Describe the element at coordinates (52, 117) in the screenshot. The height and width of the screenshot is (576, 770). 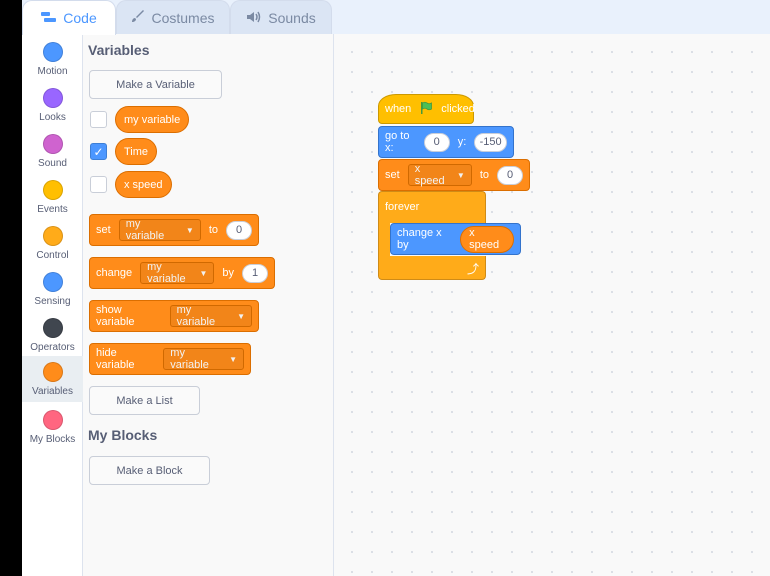
I see `category-label: Looks` at that location.